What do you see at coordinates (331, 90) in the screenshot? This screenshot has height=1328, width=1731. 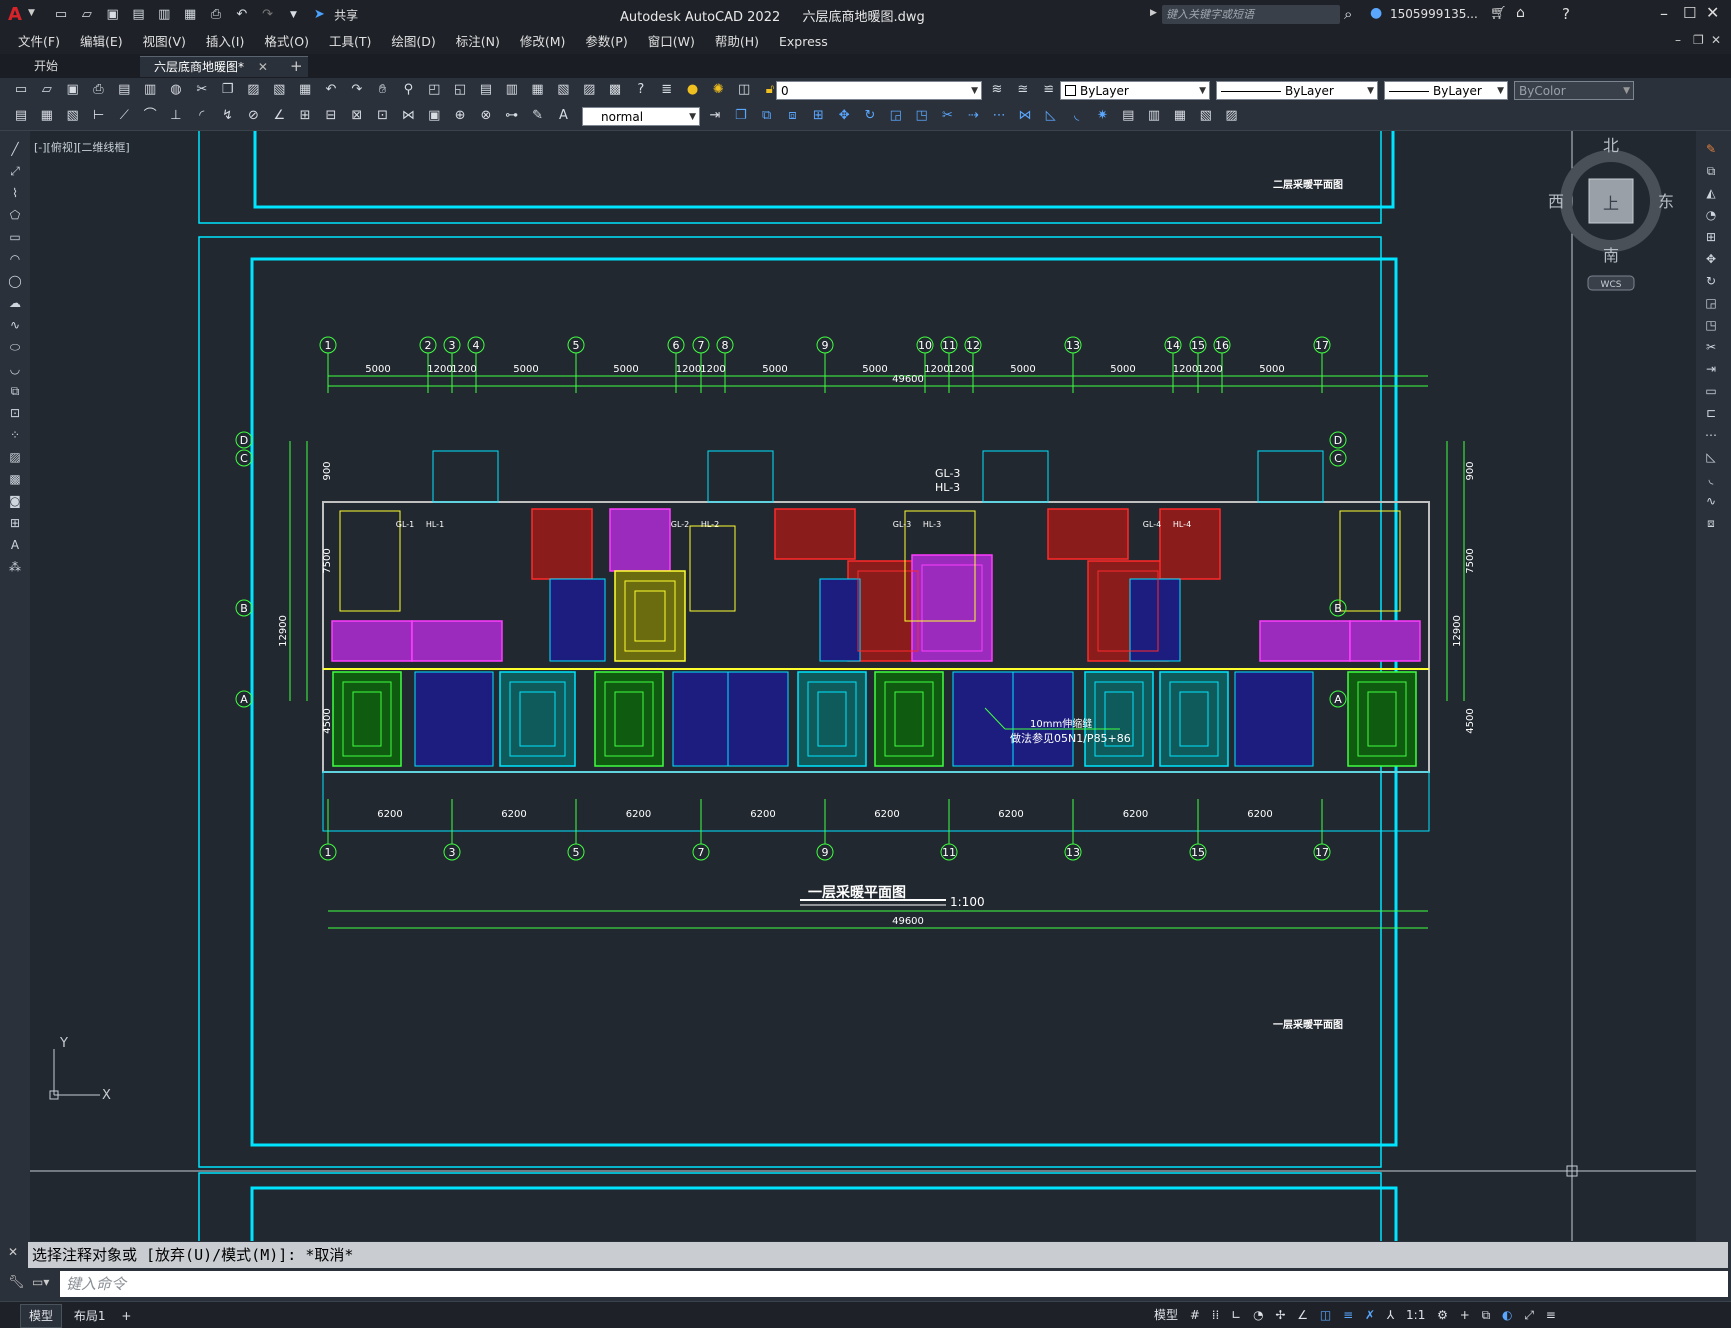 I see `undo-tool-icon: ↶` at bounding box center [331, 90].